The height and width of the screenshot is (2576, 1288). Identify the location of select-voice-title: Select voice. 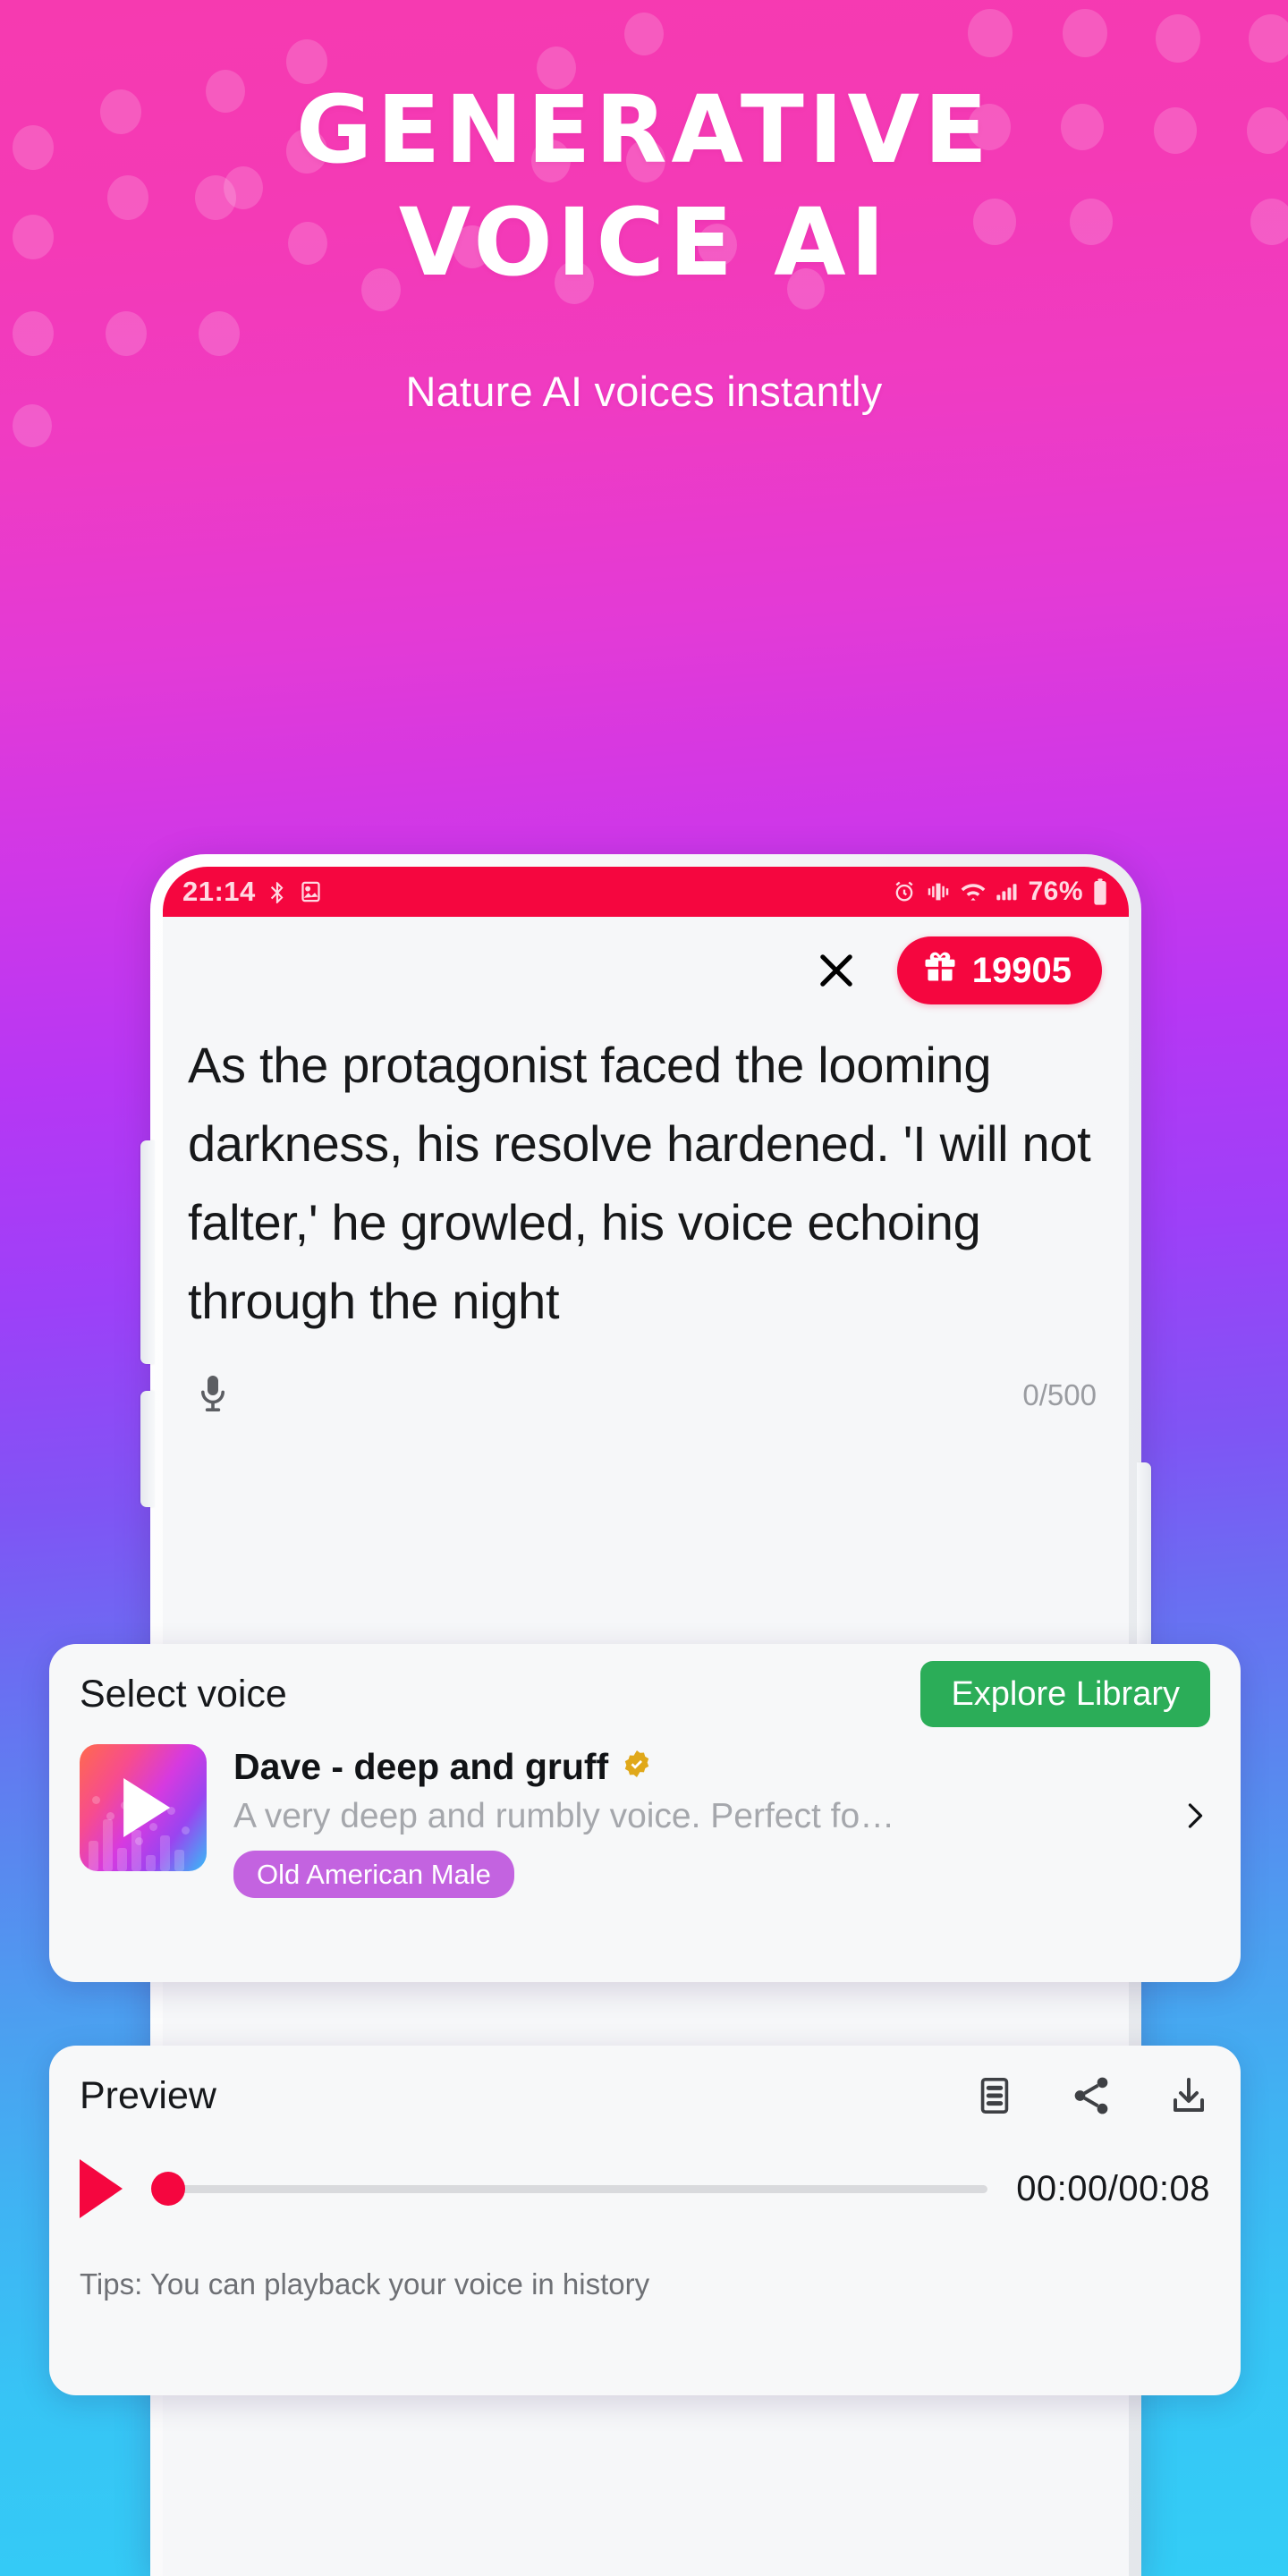
(183, 1694).